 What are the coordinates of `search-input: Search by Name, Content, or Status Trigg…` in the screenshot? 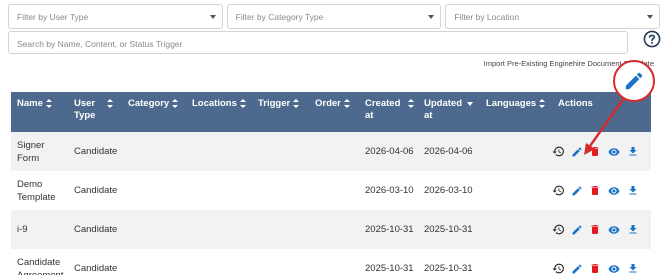 It's located at (318, 42).